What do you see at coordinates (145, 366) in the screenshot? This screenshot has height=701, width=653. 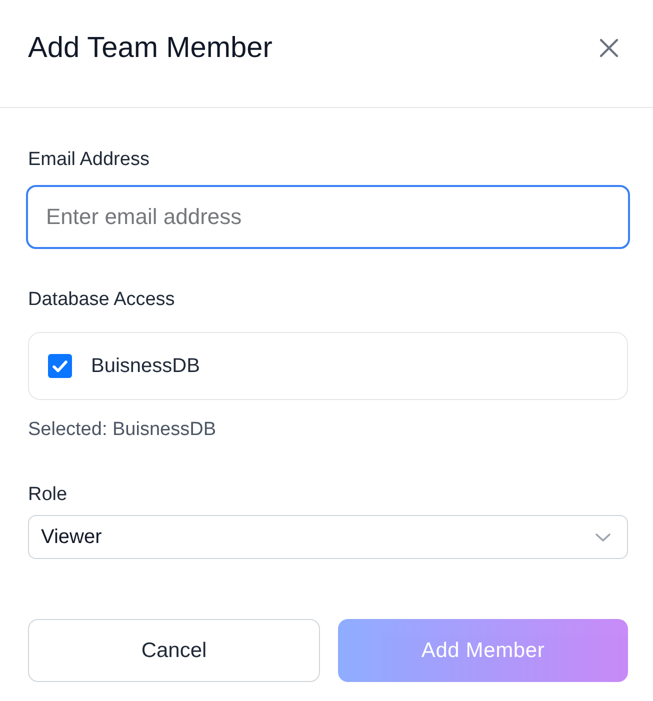 I see `checkbox-label: BuisnessDB` at bounding box center [145, 366].